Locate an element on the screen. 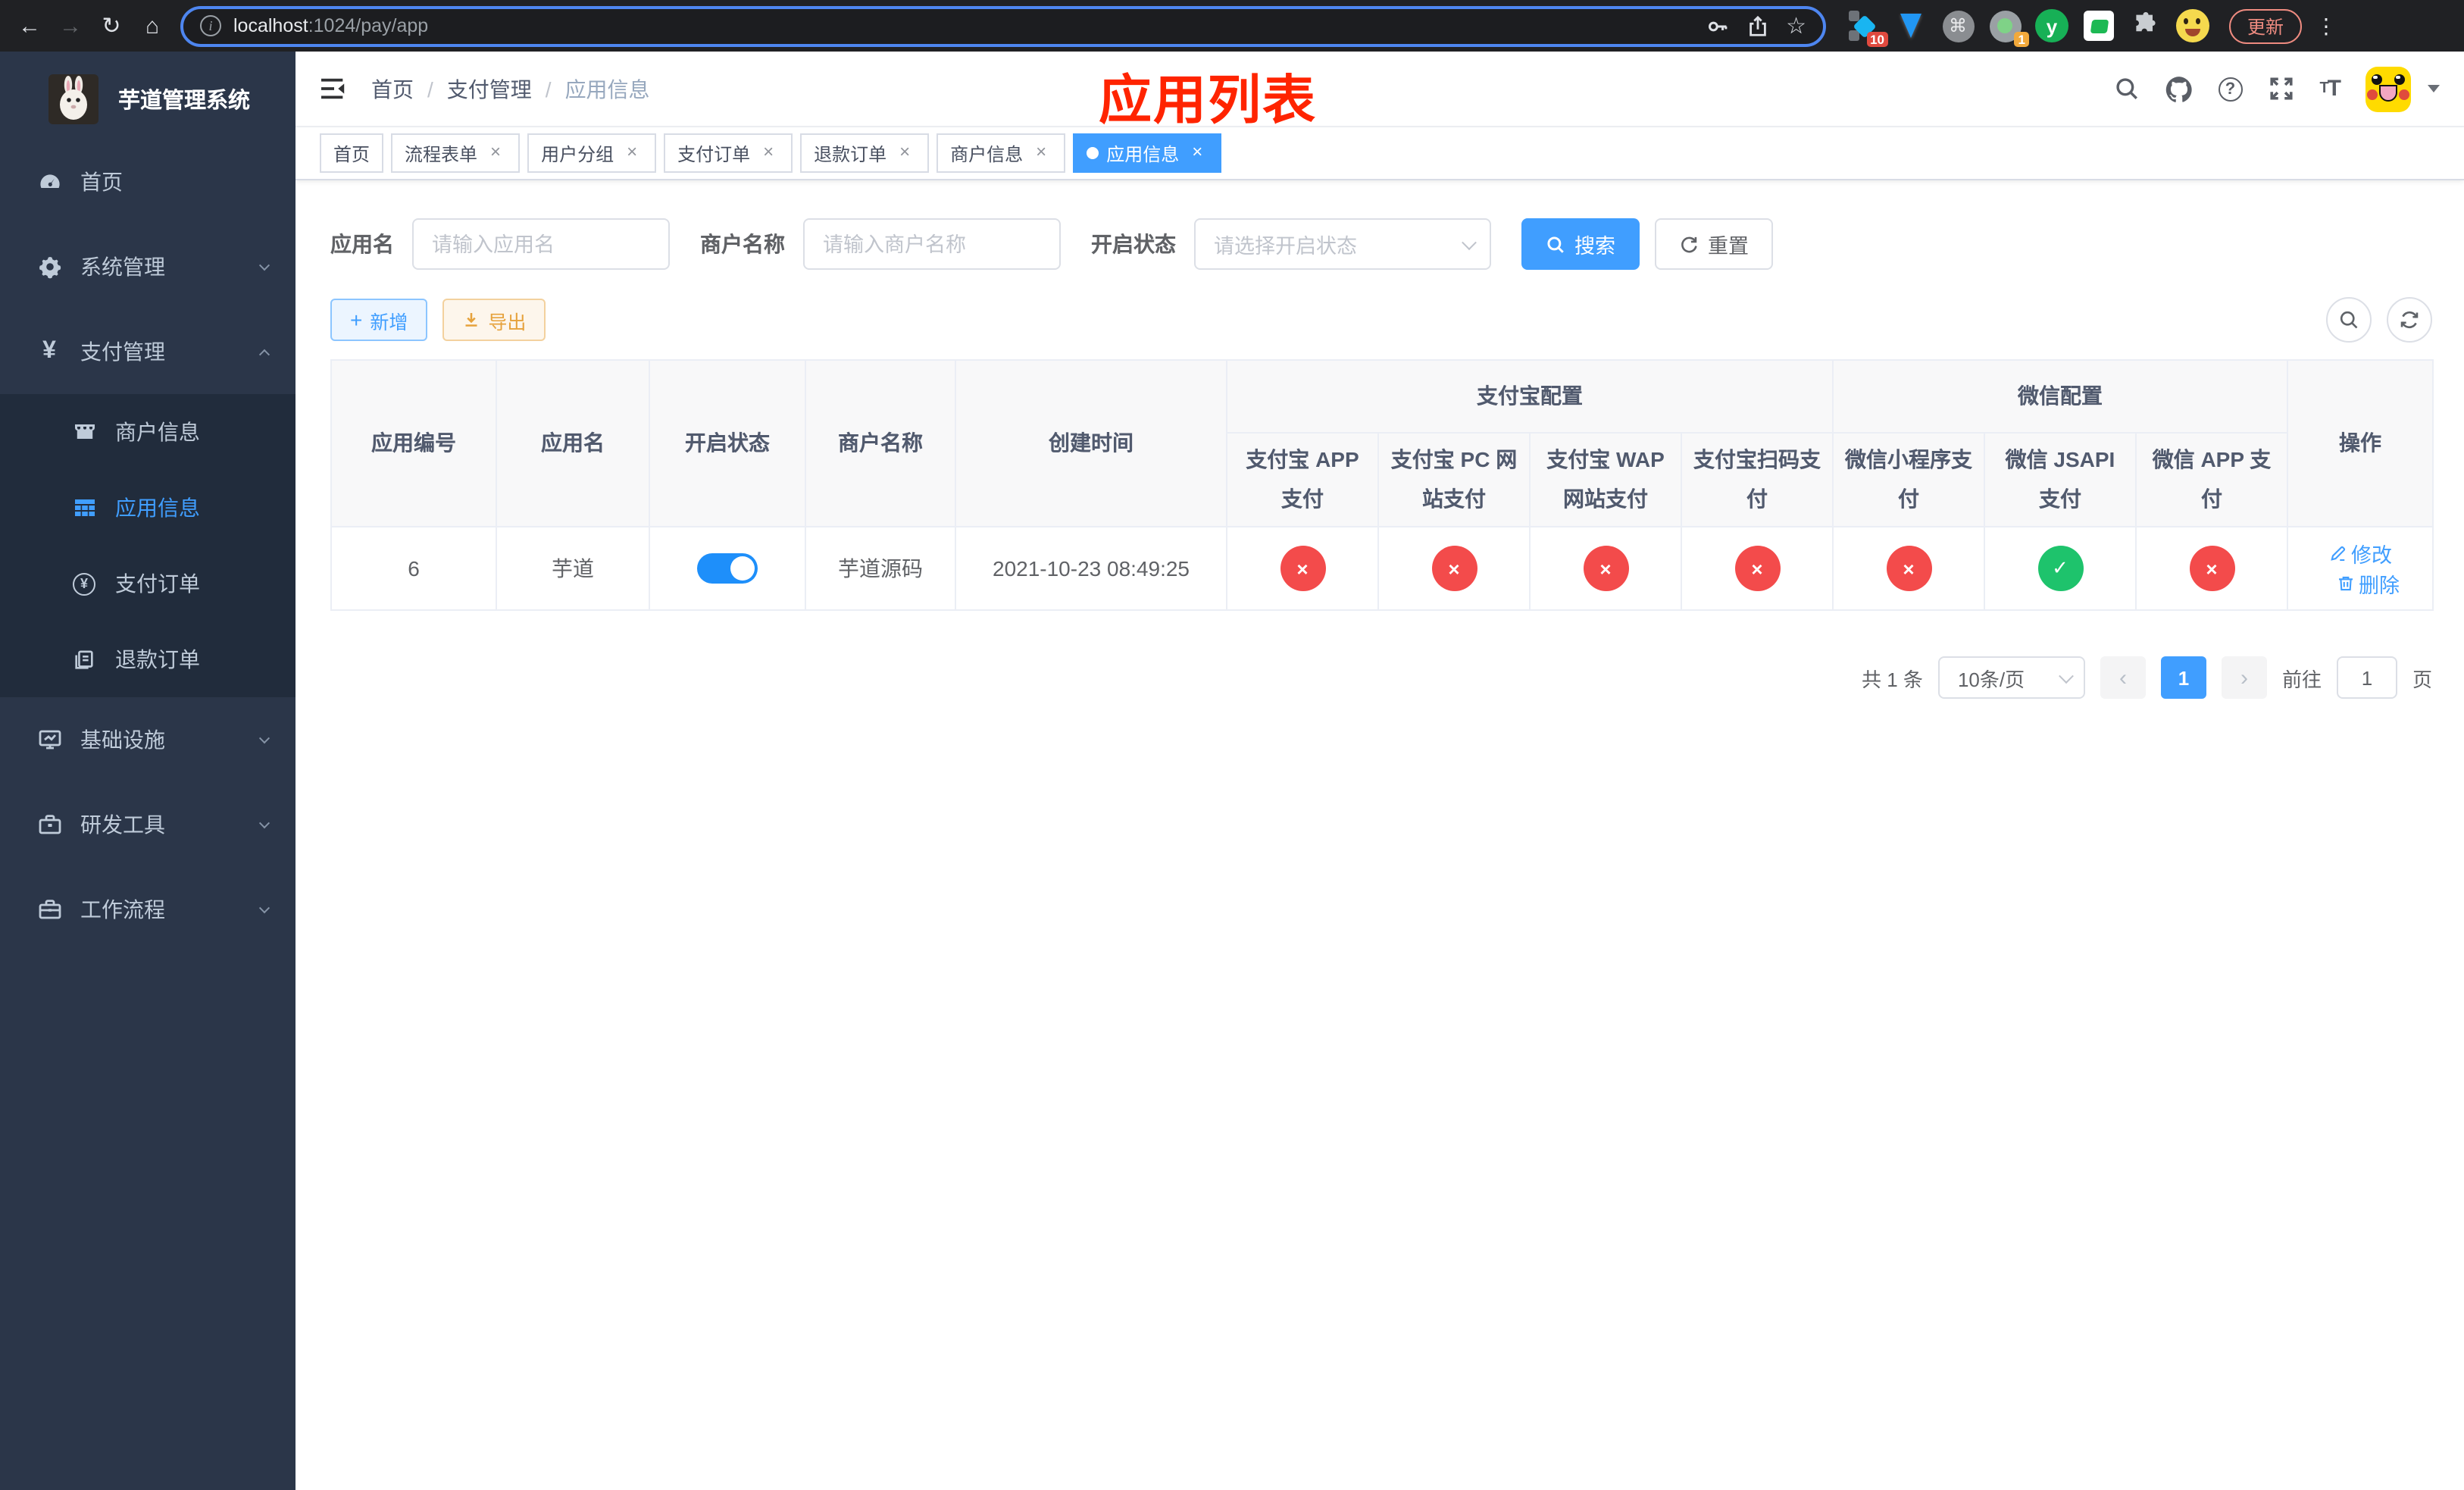 The width and height of the screenshot is (2464, 1490). password-key-icon is located at coordinates (1717, 26).